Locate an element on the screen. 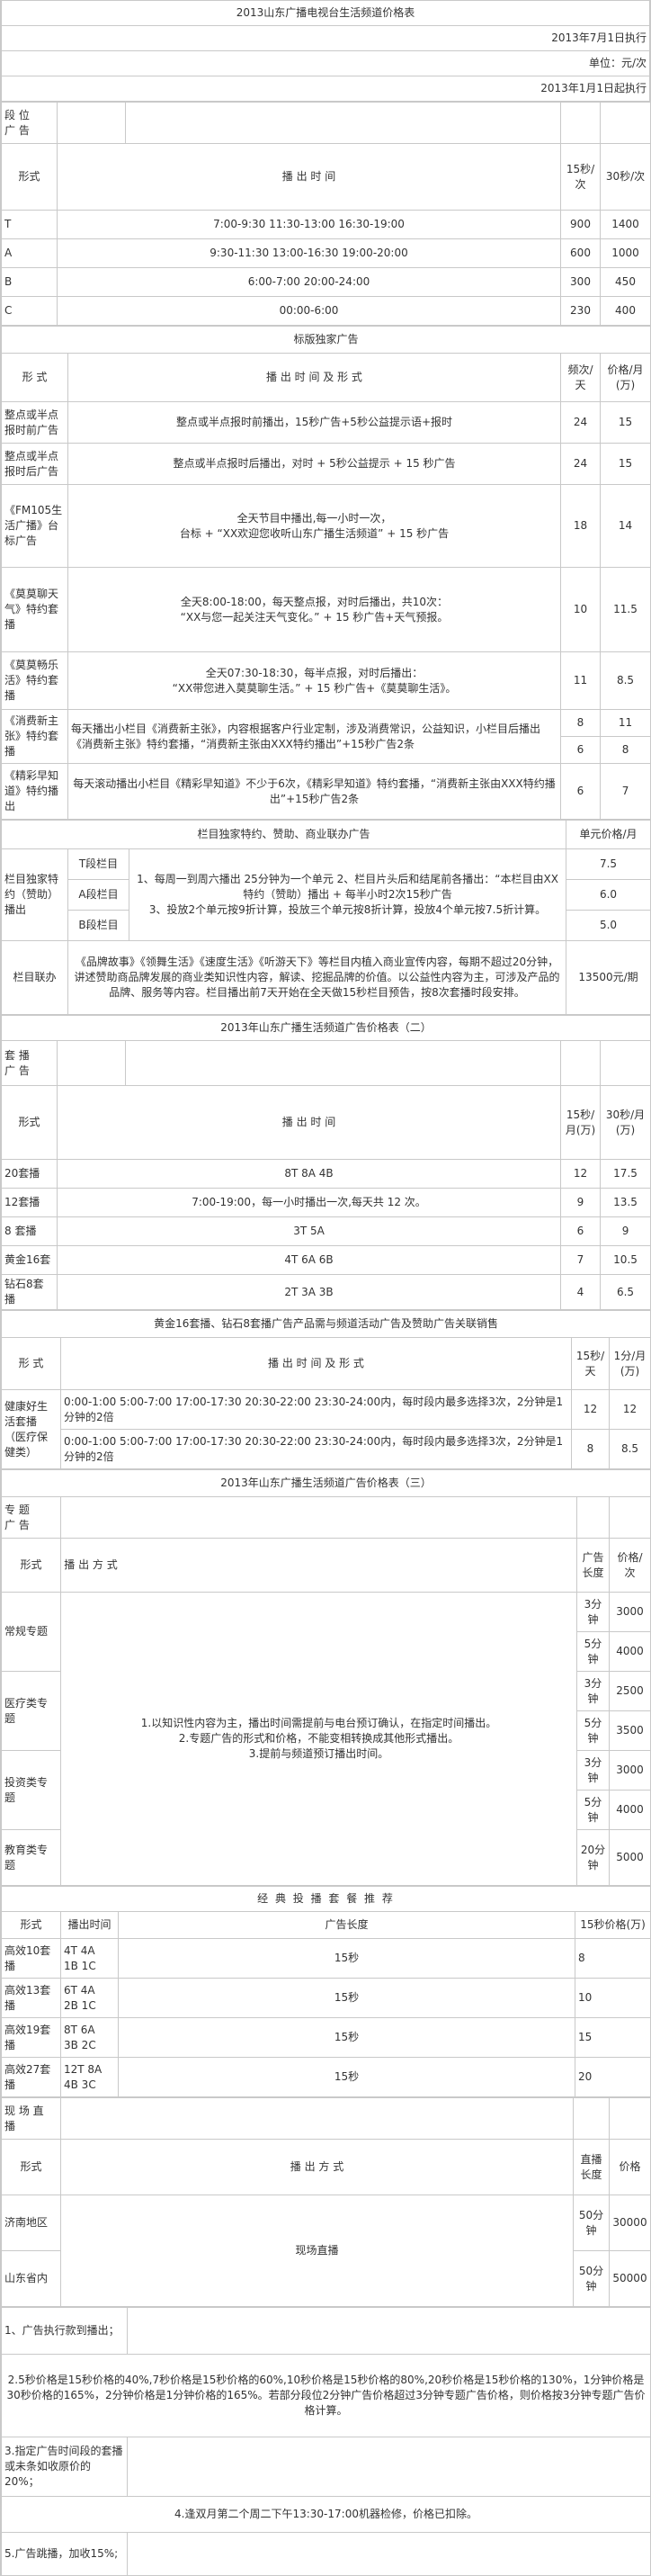 The width and height of the screenshot is (651, 2576). table-row: B 6:00-7:00 20:00-24:00 300 450 is located at coordinates (326, 282).